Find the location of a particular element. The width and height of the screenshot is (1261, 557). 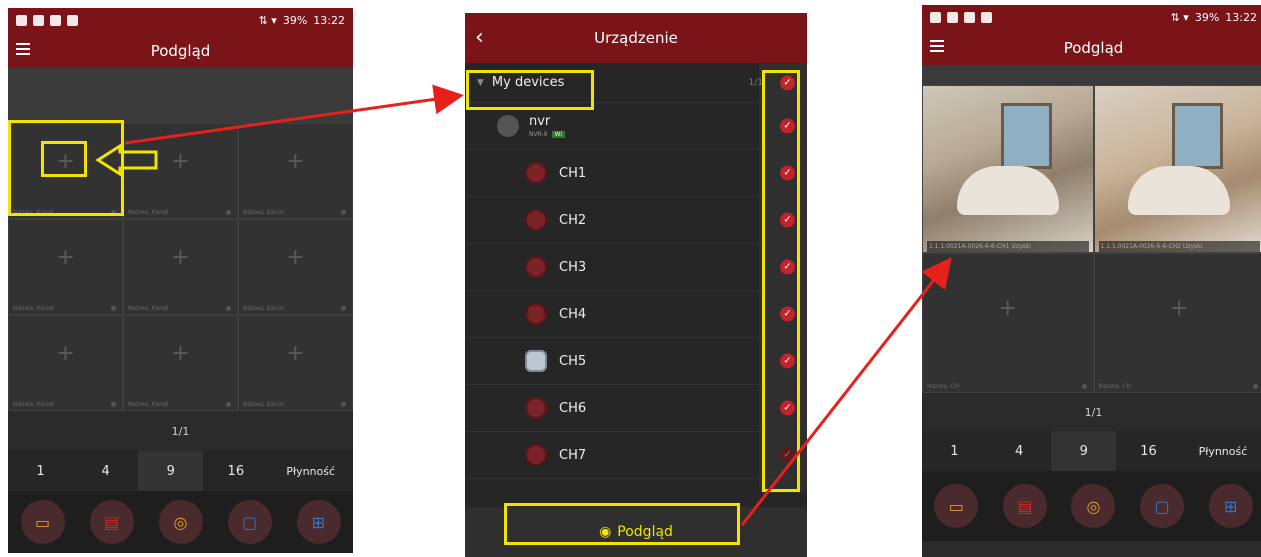

arrow-to-device-list is located at coordinates (294, 114).